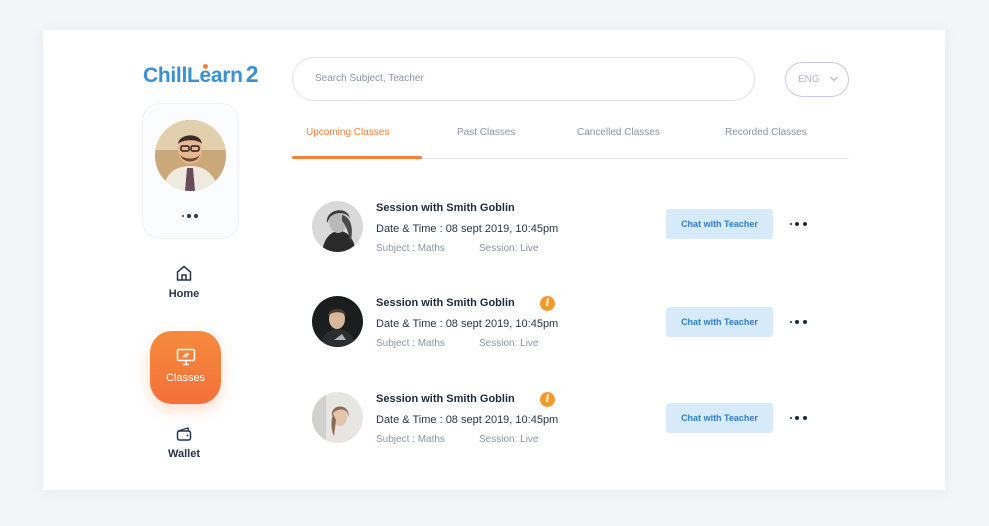 The image size is (989, 526). I want to click on logo-accent-dot, so click(205, 66).